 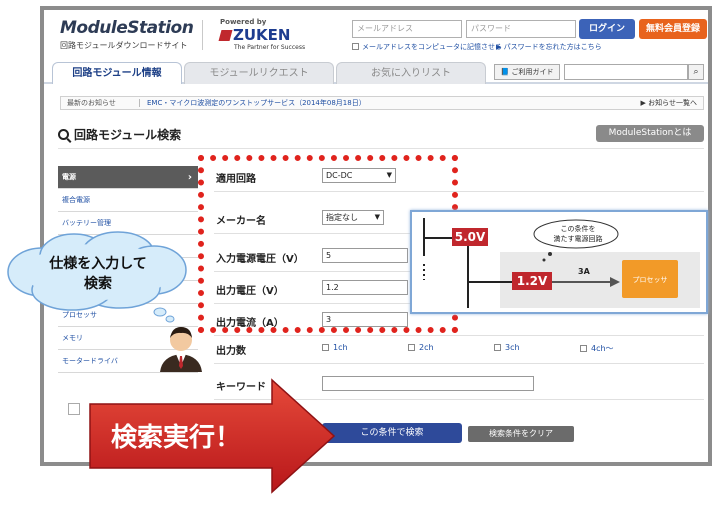 I want to click on cloud-line-1: 仕様を入力して, so click(x=97, y=263).